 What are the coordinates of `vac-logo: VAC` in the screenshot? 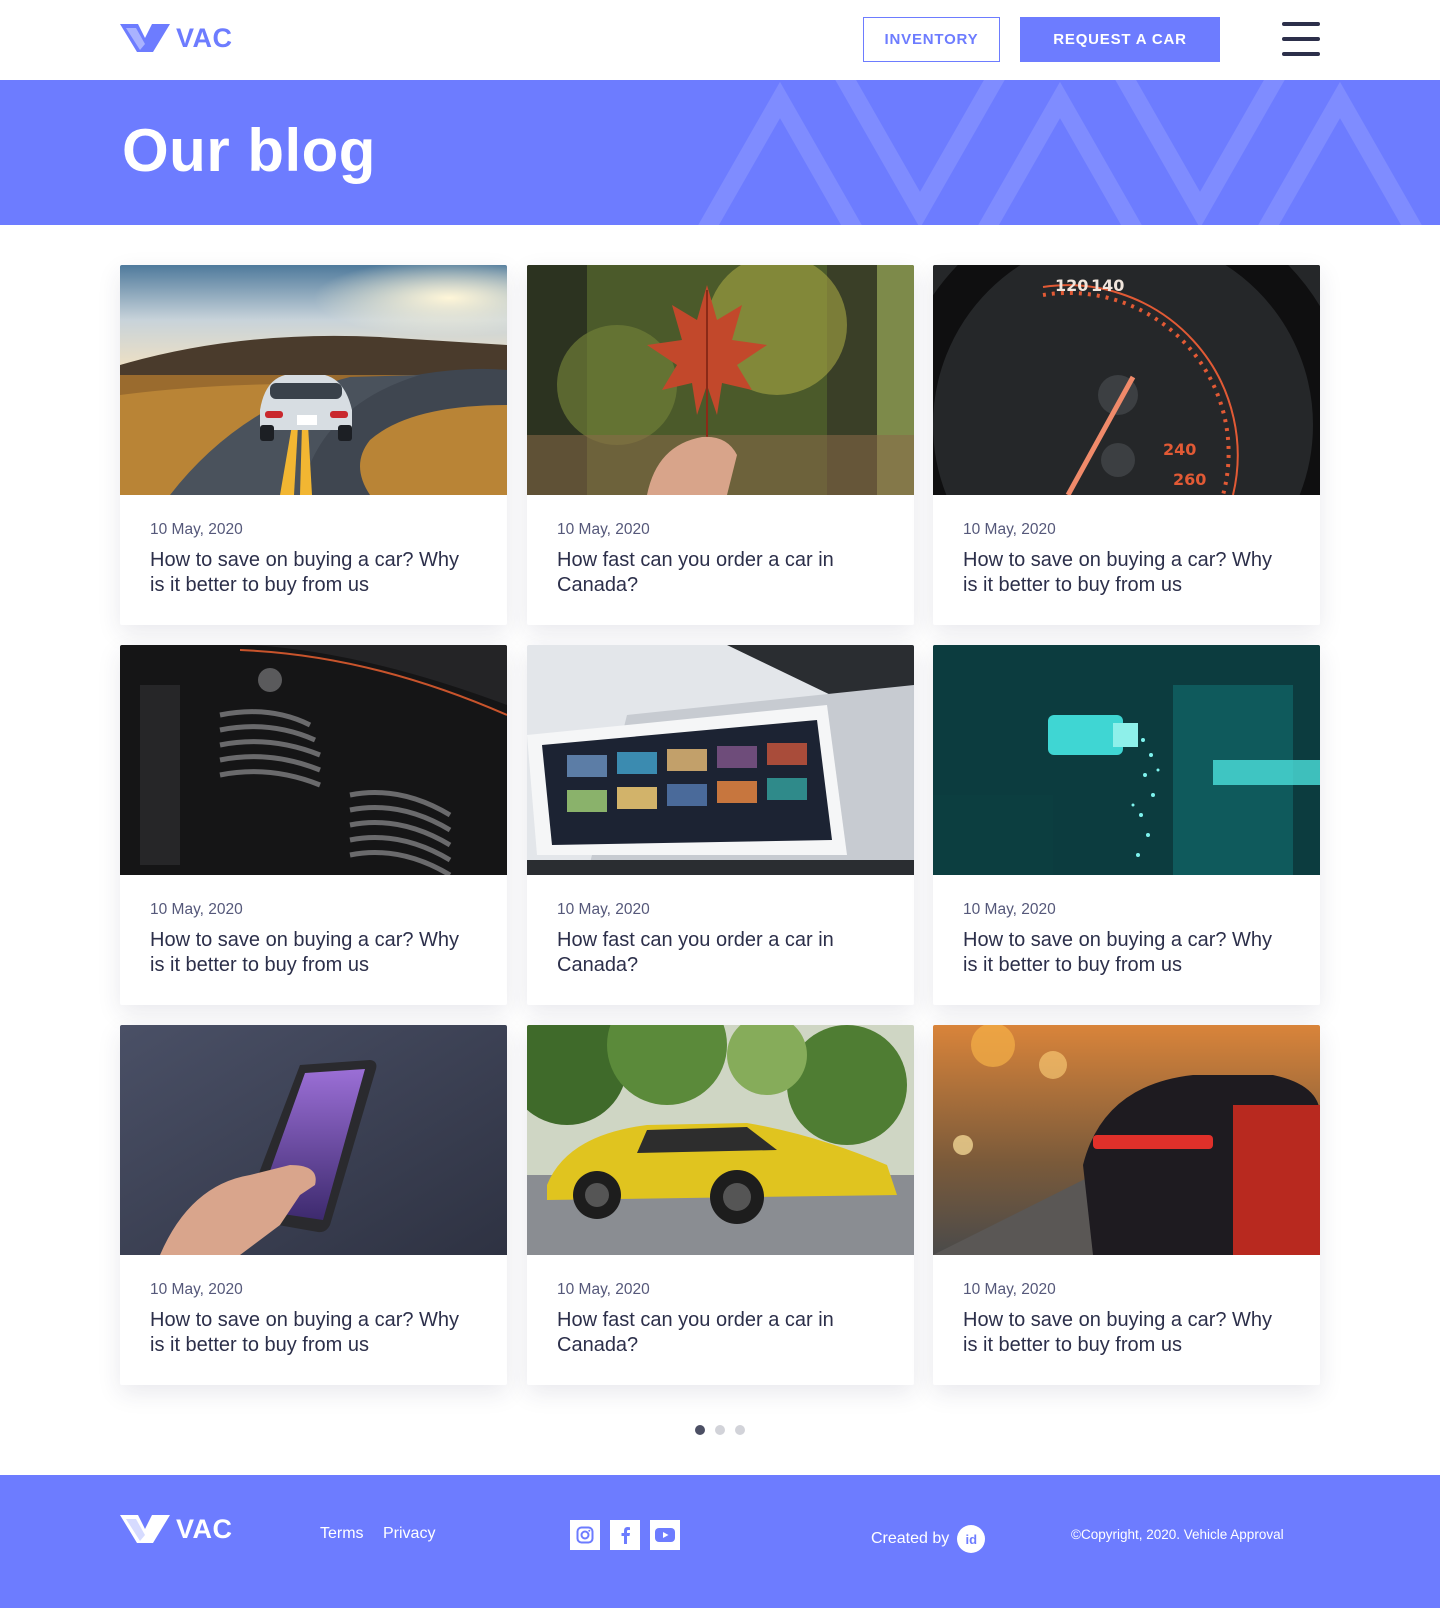 It's located at (176, 38).